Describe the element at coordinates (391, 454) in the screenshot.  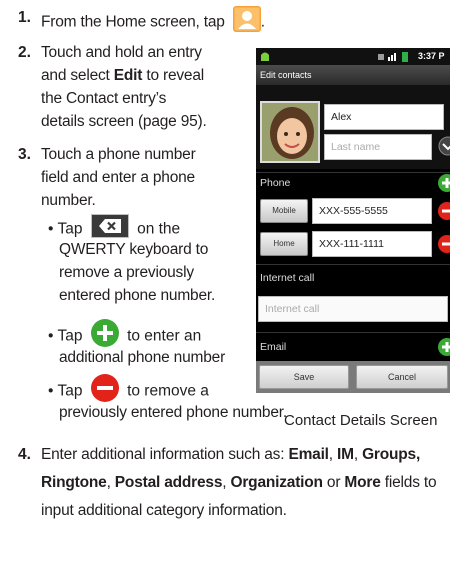
I see `step-4-groups: Groups,` at that location.